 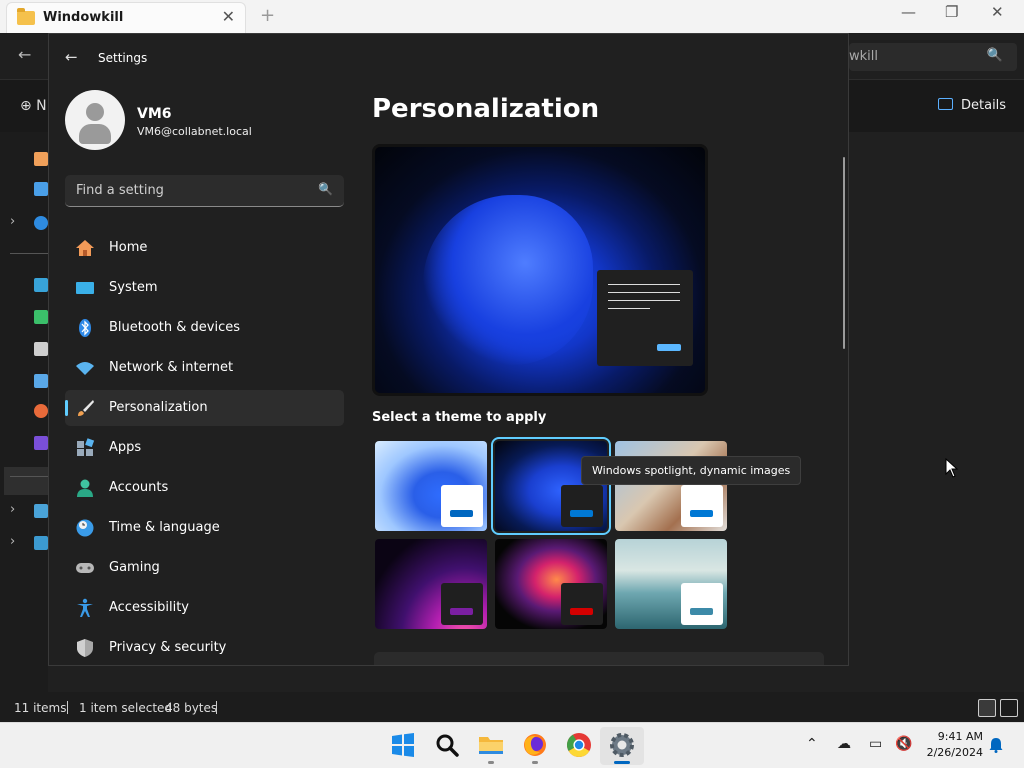 I want to click on theme-windows-dark, so click(x=551, y=486).